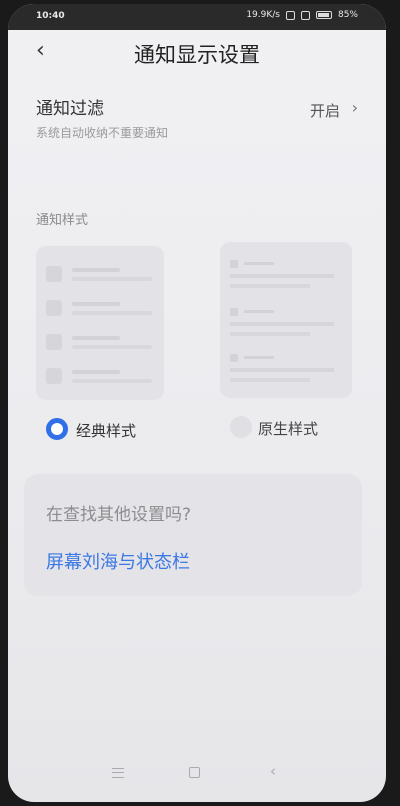  I want to click on battery-percent: 85%, so click(347, 15).